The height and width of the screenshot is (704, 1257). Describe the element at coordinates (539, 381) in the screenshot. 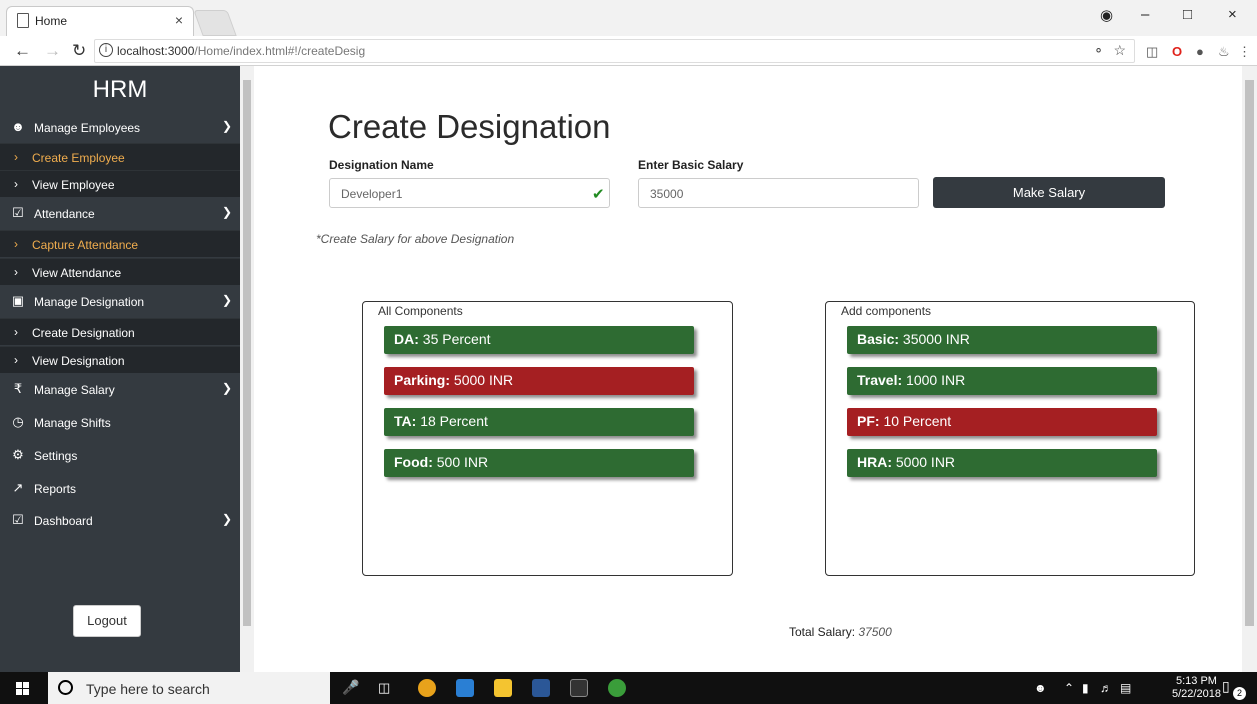

I see `component-chip-parking: Parking: 5000 INR` at that location.